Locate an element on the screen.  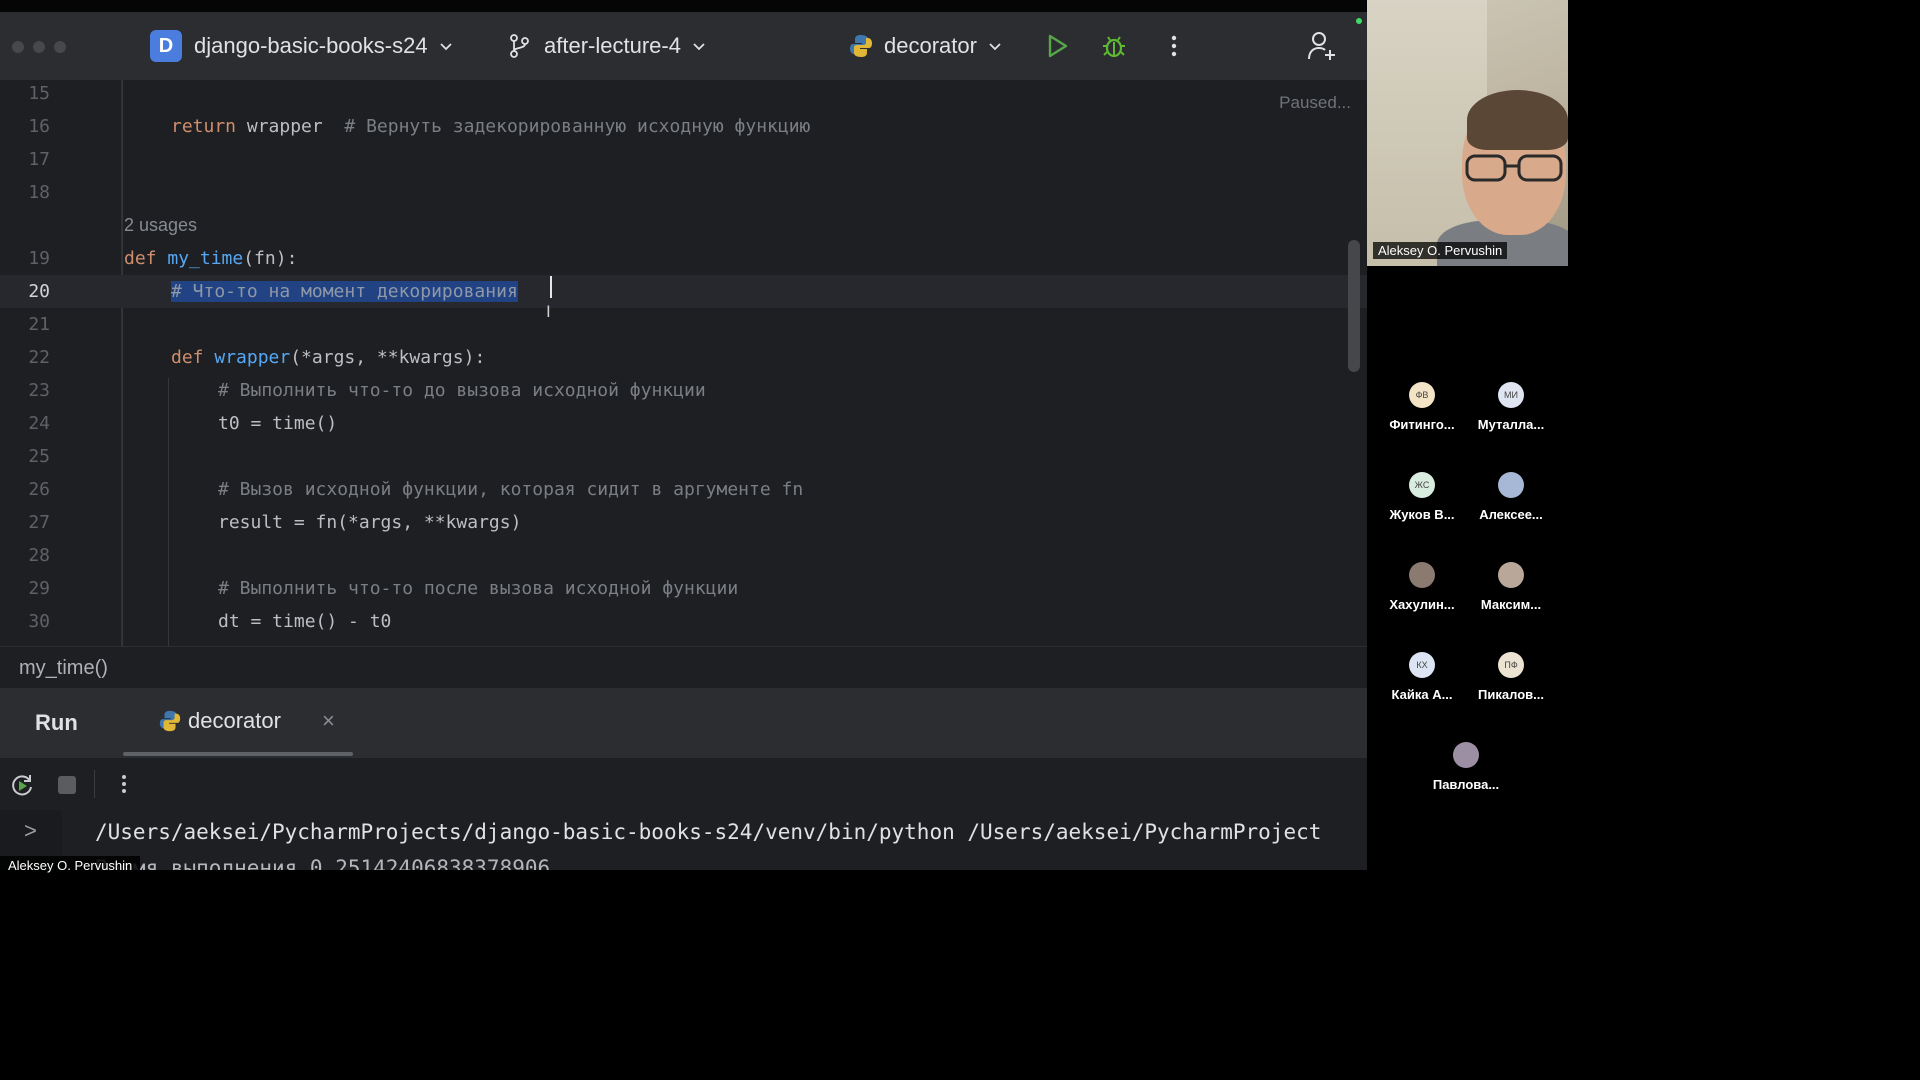
breadcrumb: my_time() is located at coordinates (683, 667).